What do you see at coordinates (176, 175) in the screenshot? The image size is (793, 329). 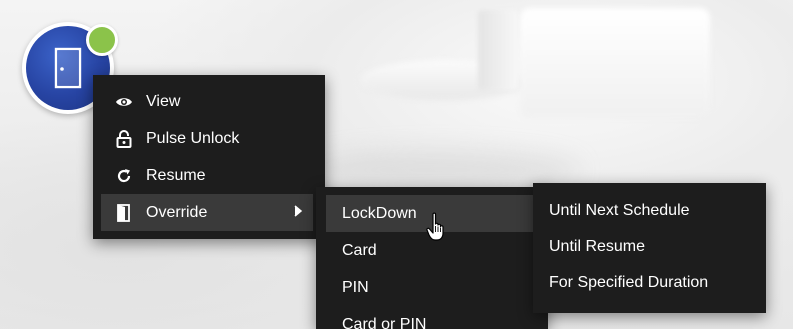 I see `menu-item-label: Resume` at bounding box center [176, 175].